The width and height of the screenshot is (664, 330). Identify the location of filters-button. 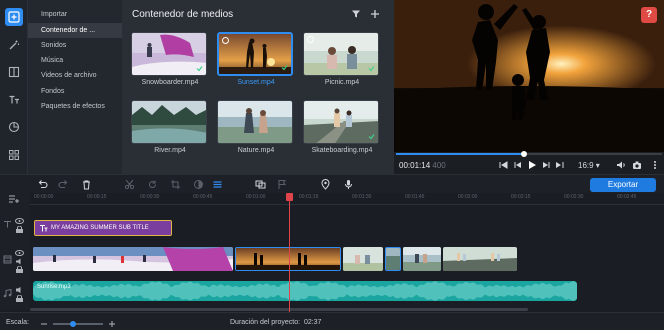
(14, 45).